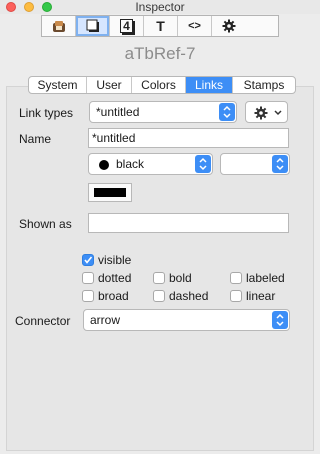 This screenshot has height=454, width=320. What do you see at coordinates (188, 223) in the screenshot?
I see `shown-as-field` at bounding box center [188, 223].